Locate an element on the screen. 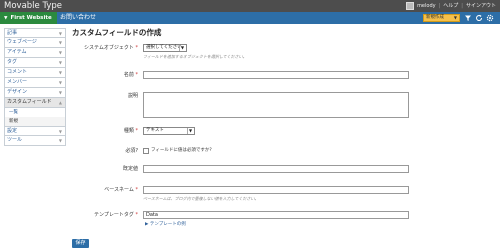  app-title: Movable Type is located at coordinates (33, 6).